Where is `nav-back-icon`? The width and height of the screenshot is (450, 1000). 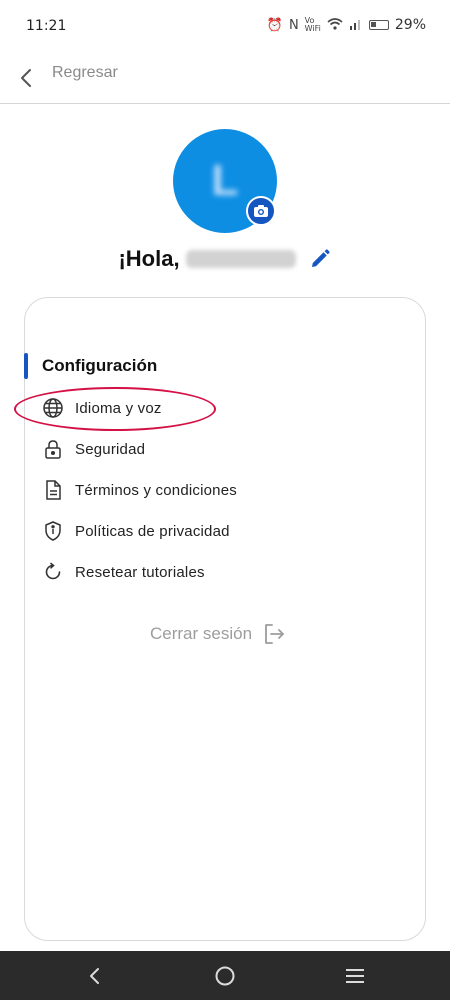
nav-back-icon is located at coordinates (94, 976).